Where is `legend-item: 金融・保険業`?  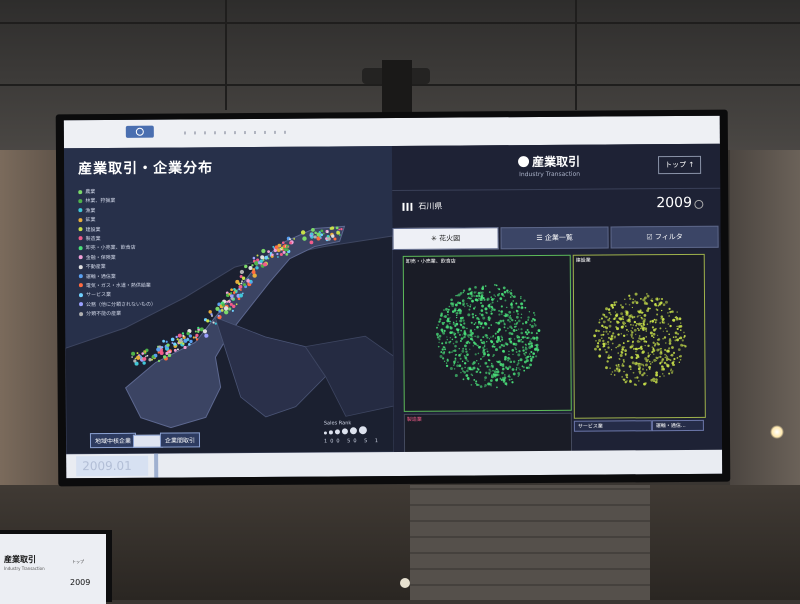
legend-item: 金融・保険業 is located at coordinates (117, 258).